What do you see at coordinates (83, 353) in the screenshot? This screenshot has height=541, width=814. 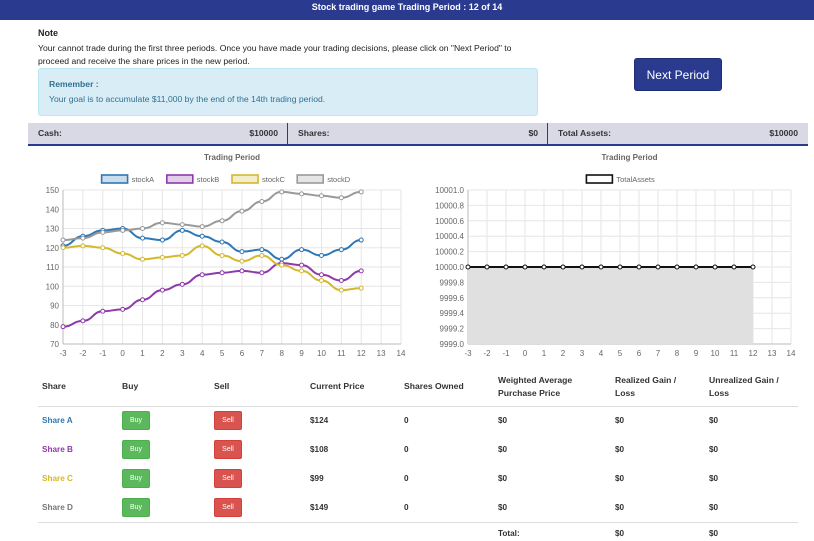 I see `x-tick-label: -2` at bounding box center [83, 353].